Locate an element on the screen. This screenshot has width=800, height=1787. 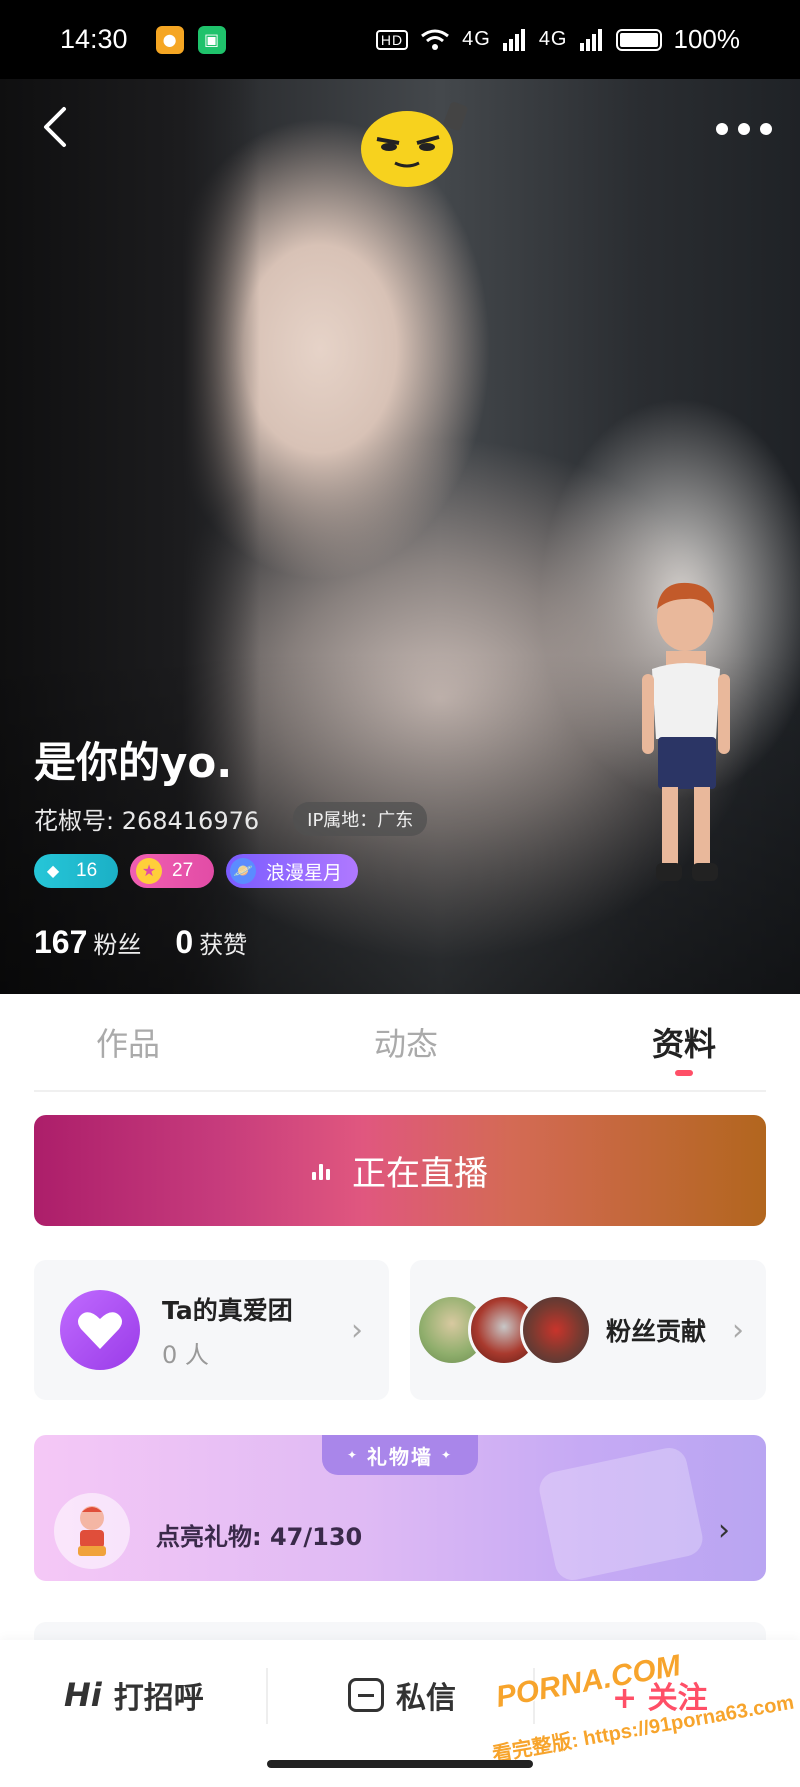
signal-bars-icon is located at coordinates (513, 39).